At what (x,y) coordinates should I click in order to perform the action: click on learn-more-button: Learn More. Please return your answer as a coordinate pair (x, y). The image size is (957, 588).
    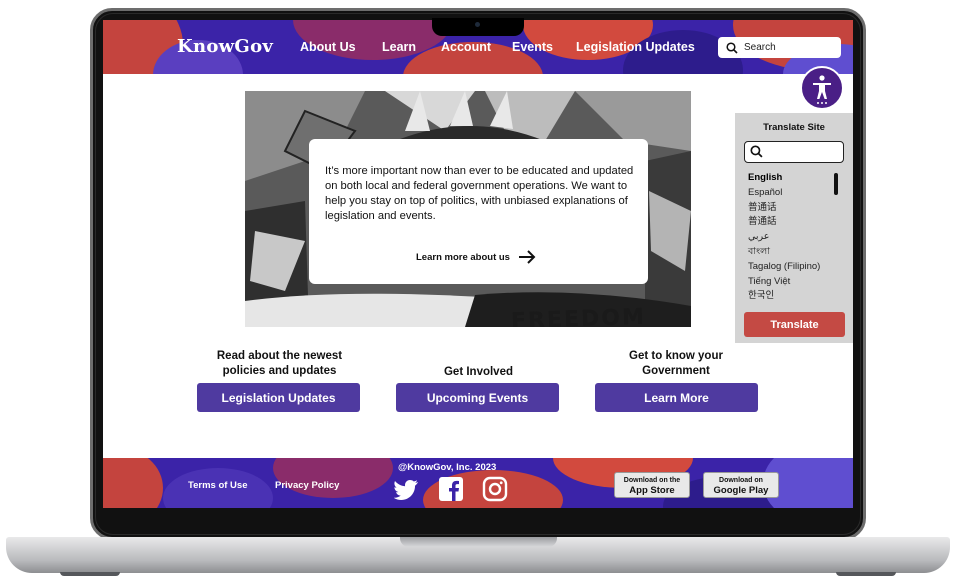
    Looking at the image, I should click on (676, 397).